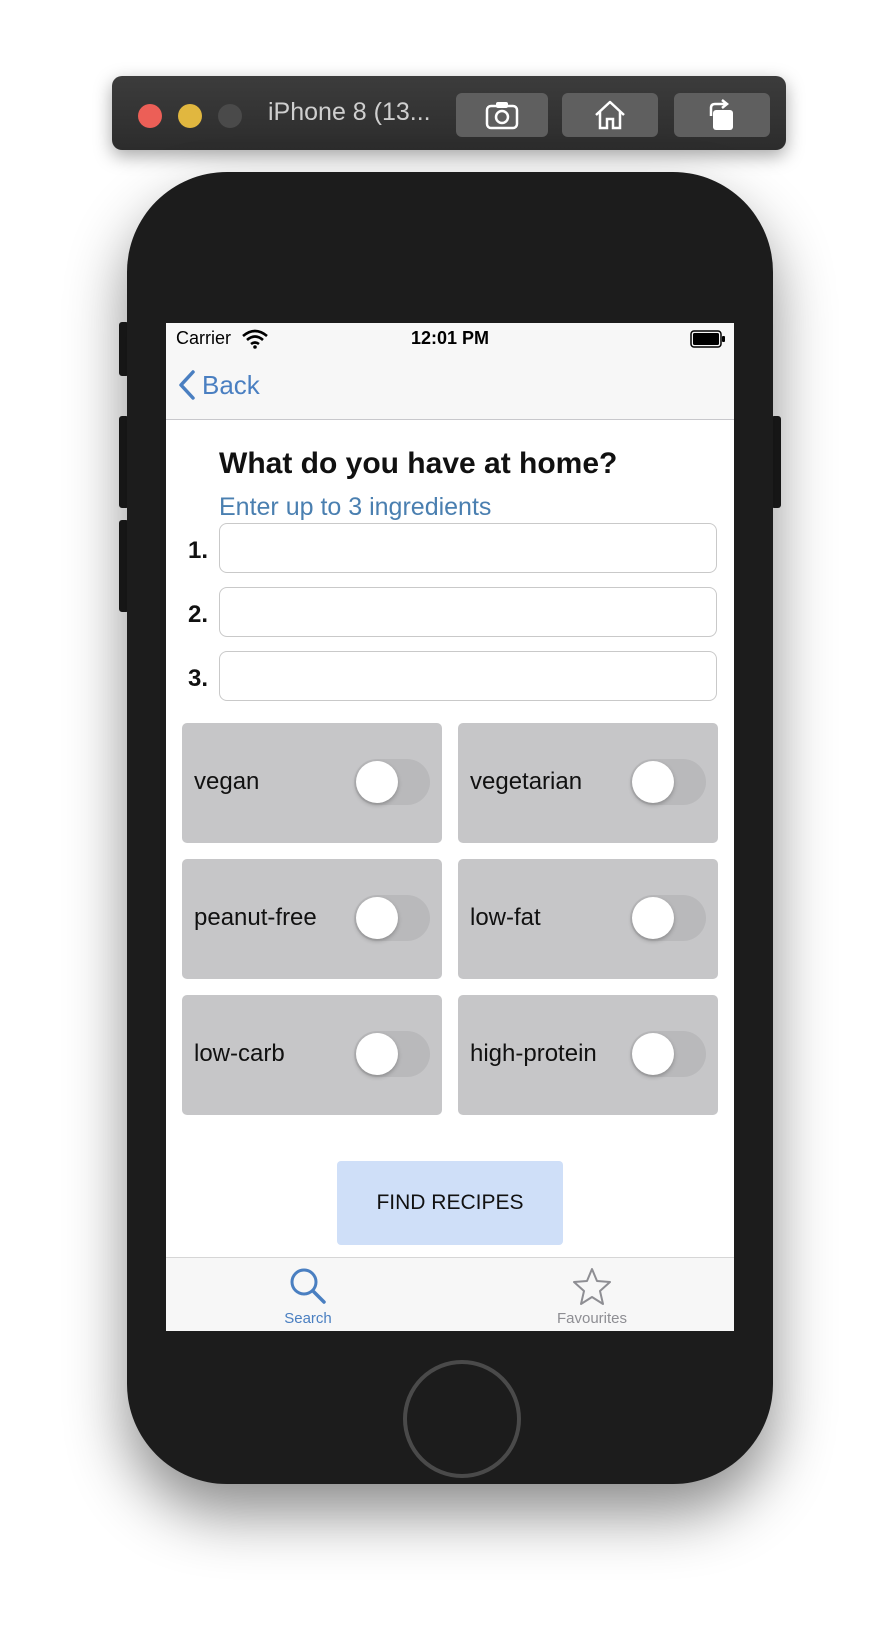 This screenshot has height=1626, width=896. What do you see at coordinates (355, 507) in the screenshot?
I see `page-subtitle: Enter up to 3 ingredients` at bounding box center [355, 507].